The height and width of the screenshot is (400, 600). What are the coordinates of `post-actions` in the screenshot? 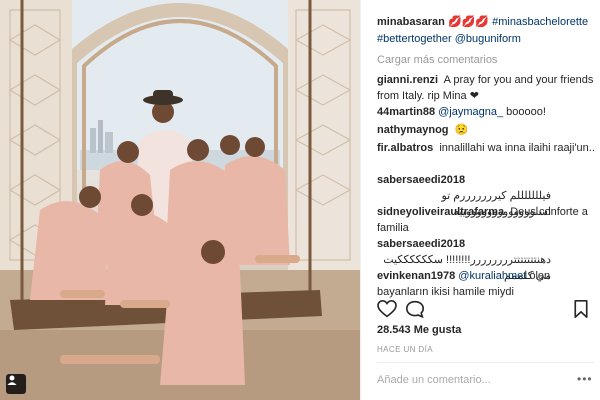 It's located at (483, 311).